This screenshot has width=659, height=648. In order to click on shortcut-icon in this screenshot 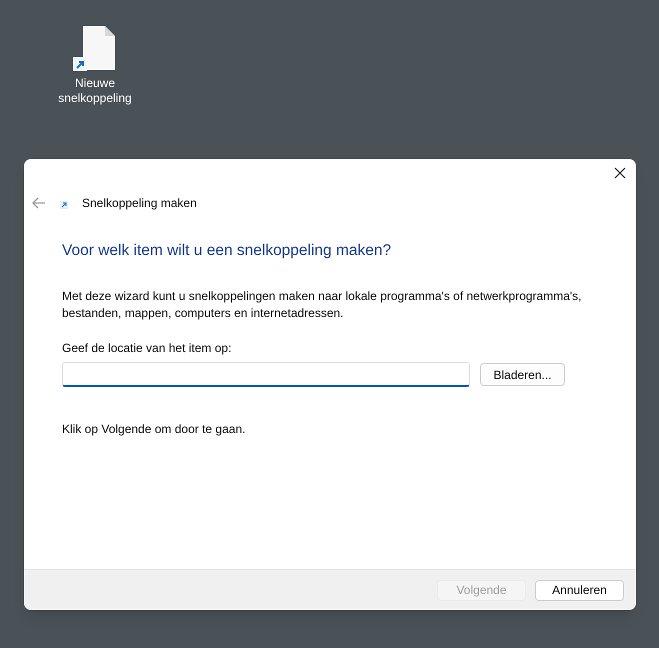, I will do `click(64, 205)`.